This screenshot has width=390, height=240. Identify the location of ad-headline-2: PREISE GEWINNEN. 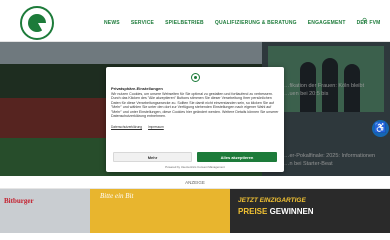
(276, 212).